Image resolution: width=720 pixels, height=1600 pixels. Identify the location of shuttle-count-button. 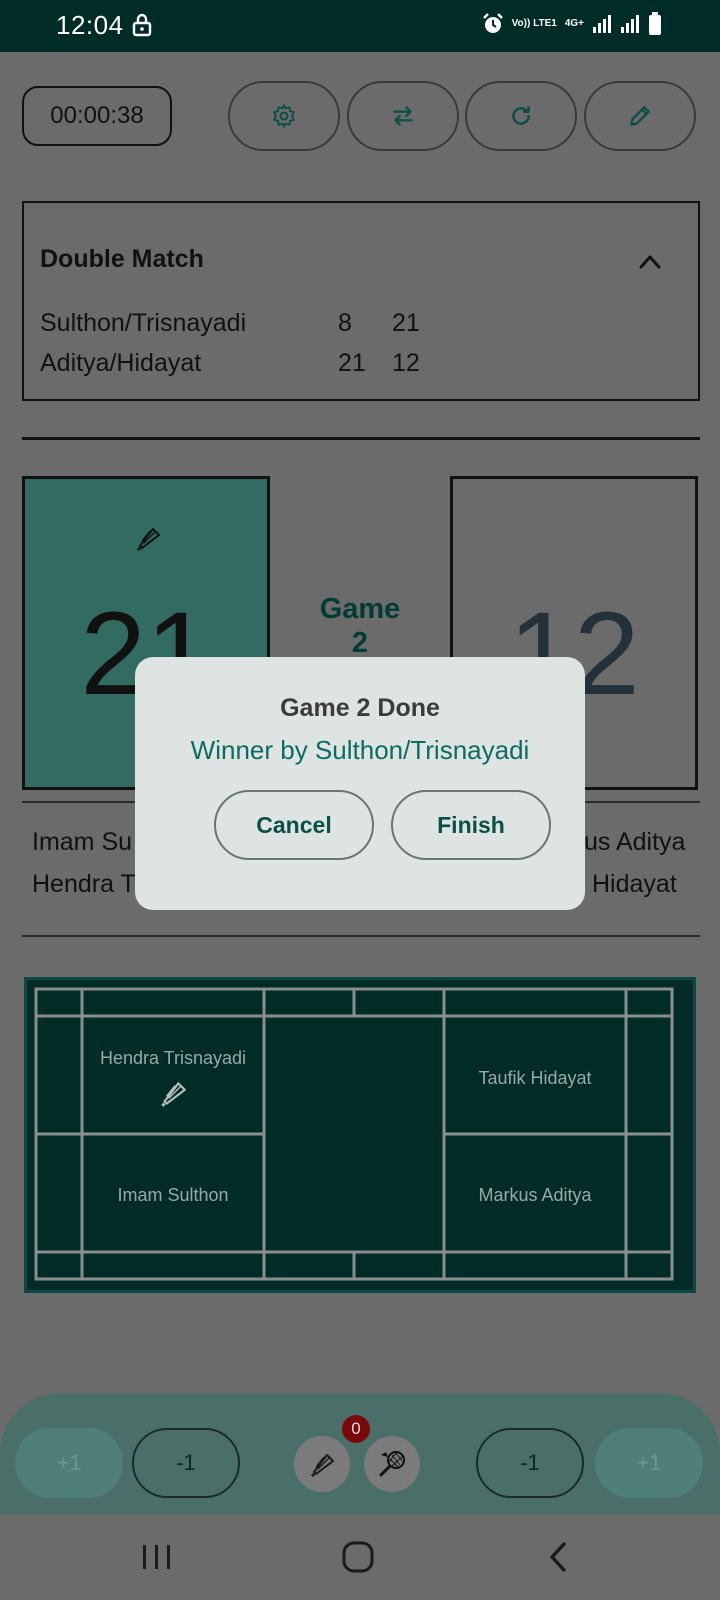
(322, 1464).